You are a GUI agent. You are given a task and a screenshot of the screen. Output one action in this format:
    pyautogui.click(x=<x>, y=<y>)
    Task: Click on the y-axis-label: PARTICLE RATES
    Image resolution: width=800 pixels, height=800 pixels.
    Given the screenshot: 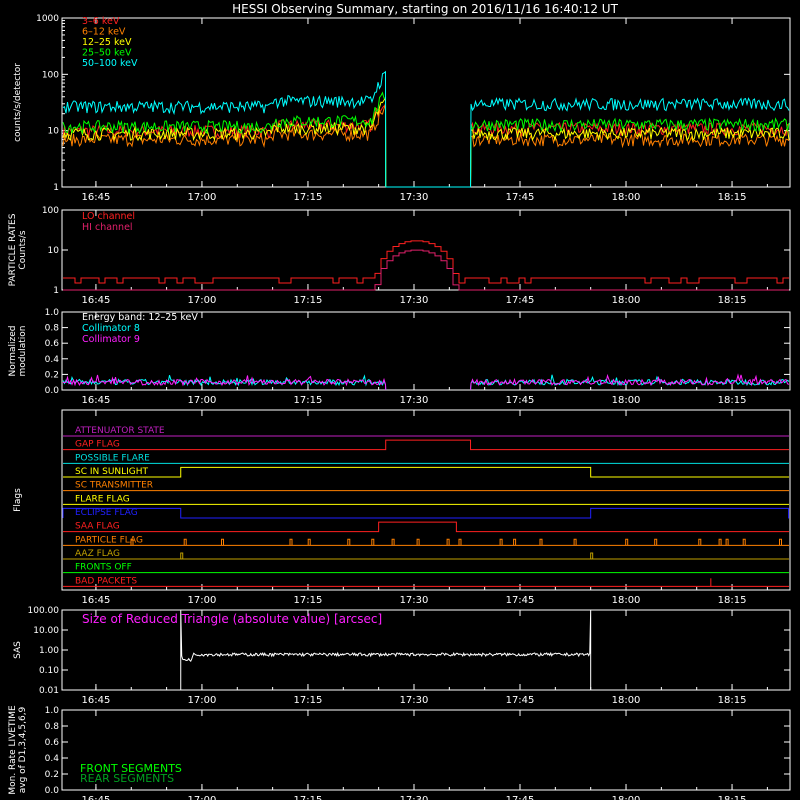 What is the action you would take?
    pyautogui.click(x=13, y=249)
    